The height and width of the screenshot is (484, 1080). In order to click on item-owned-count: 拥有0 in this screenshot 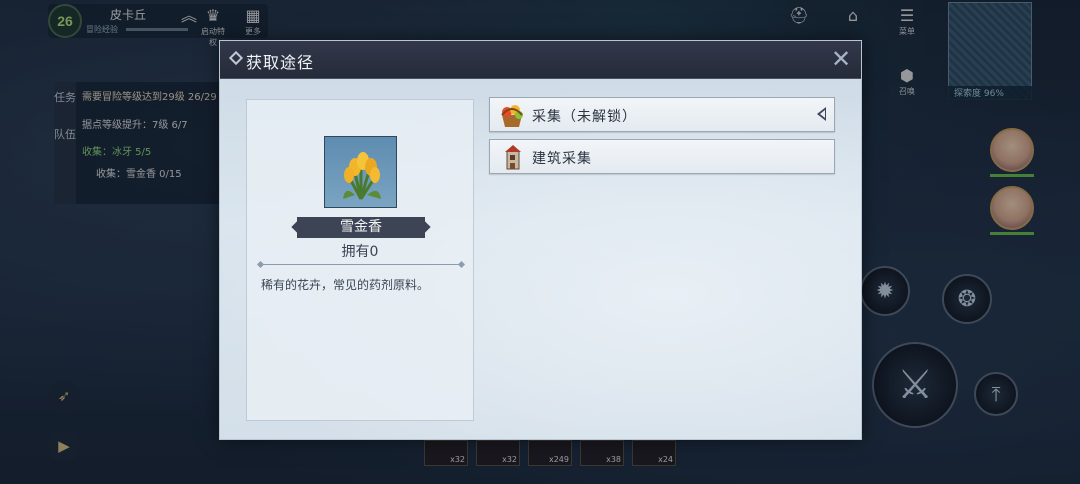, I will do `click(360, 252)`.